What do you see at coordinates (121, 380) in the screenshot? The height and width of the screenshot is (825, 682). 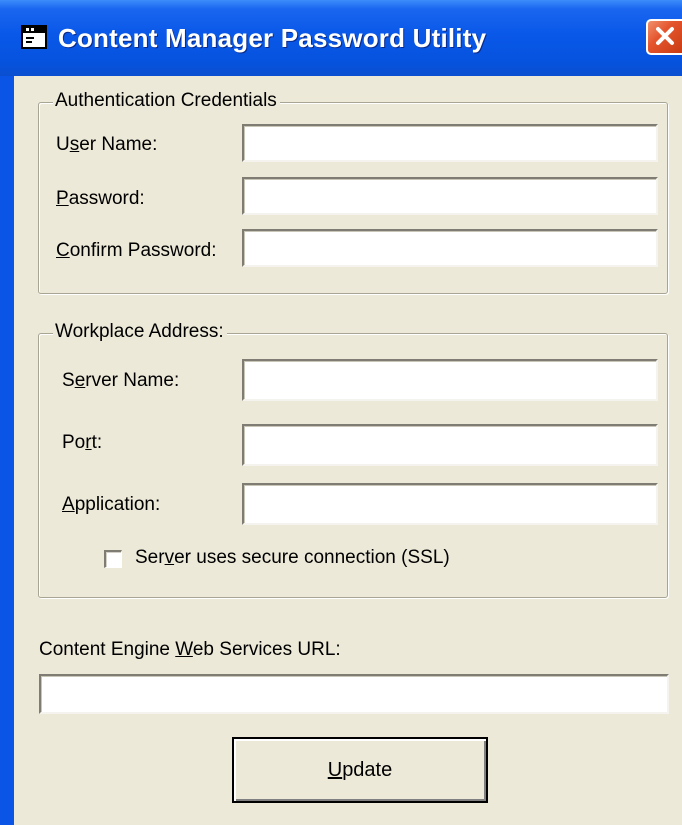 I see `server-name-label: Server Name:` at bounding box center [121, 380].